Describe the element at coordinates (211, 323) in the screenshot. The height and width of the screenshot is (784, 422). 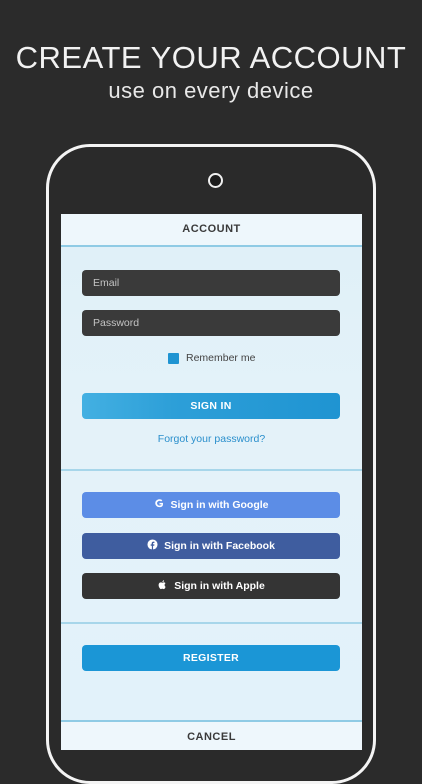
I see `password-field` at that location.